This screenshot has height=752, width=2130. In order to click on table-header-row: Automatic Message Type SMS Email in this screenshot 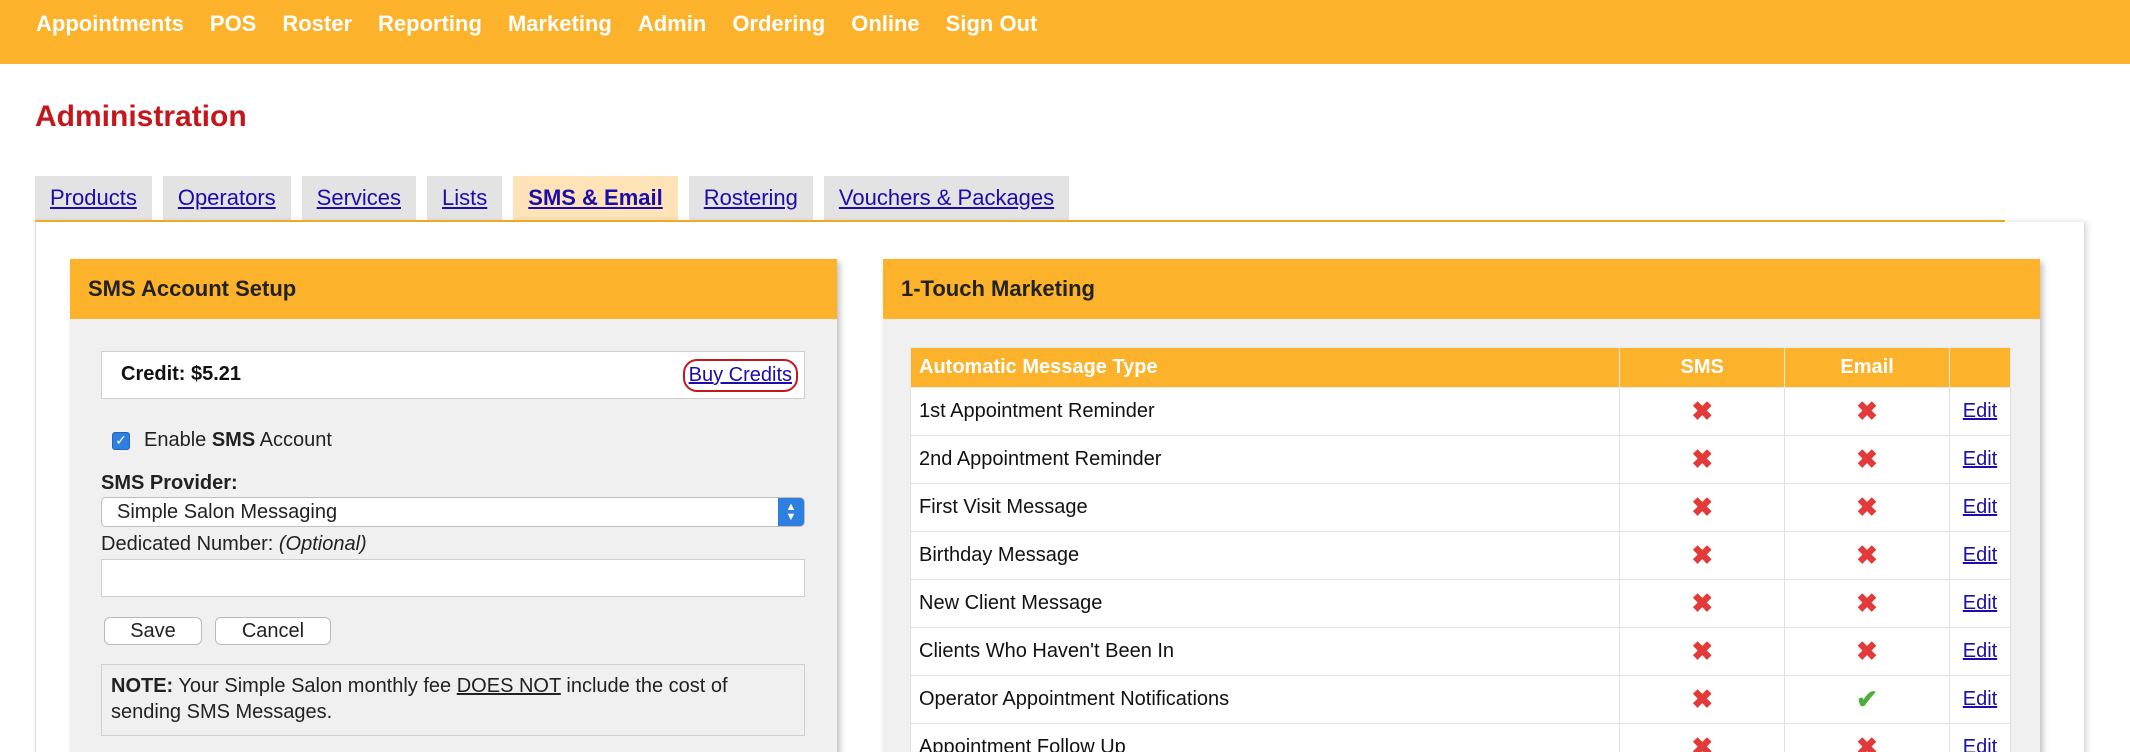, I will do `click(1460, 367)`.